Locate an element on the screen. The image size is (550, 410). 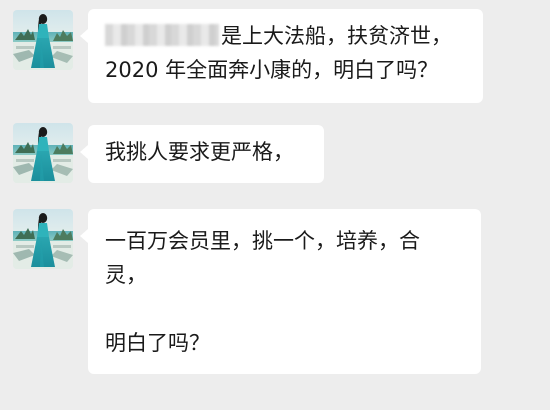
message-line: 一百万会员里，挑一个，培养，合 is located at coordinates (262, 241).